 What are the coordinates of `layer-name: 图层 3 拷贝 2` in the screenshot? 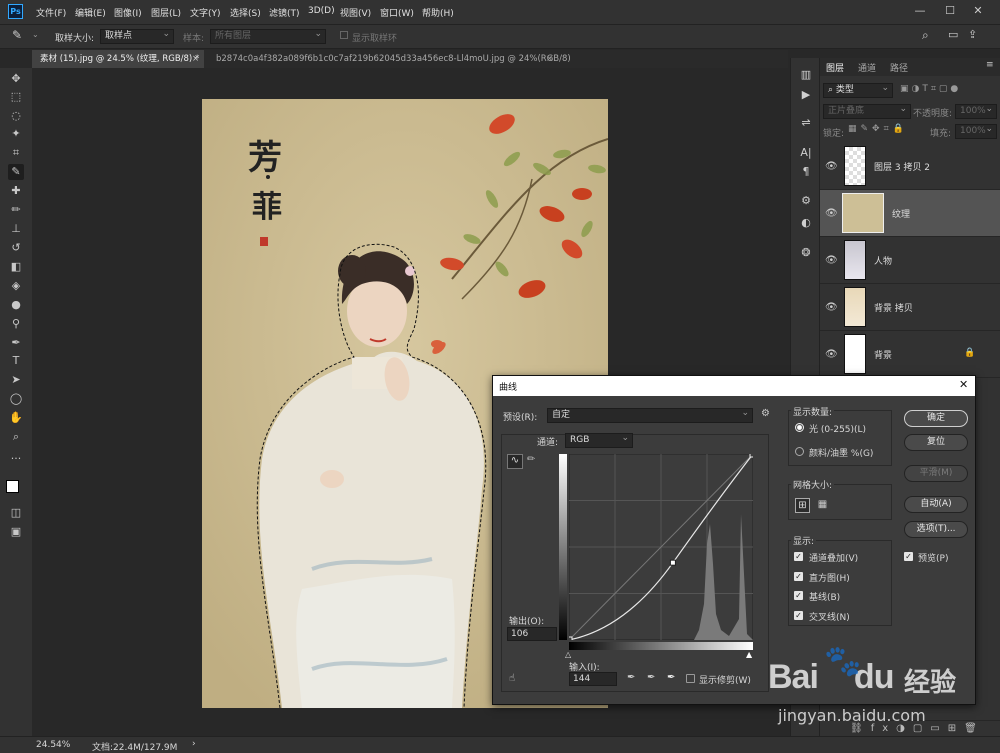 It's located at (902, 166).